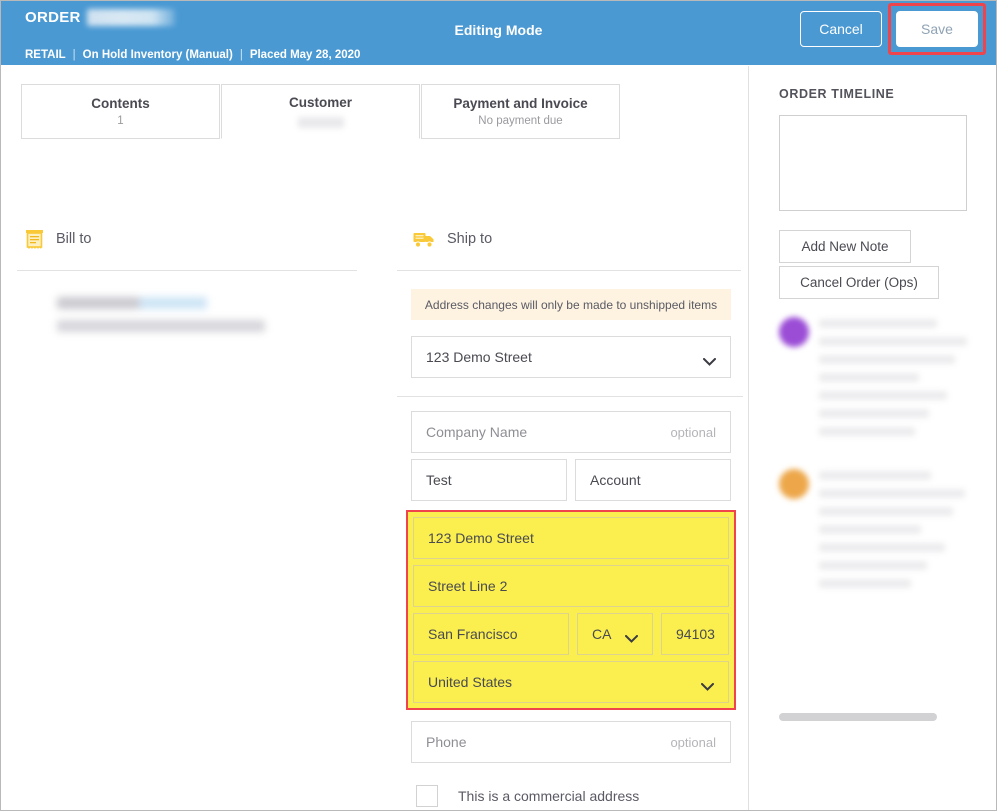 The image size is (997, 811). What do you see at coordinates (320, 102) in the screenshot?
I see `tab-customer-label: Customer` at bounding box center [320, 102].